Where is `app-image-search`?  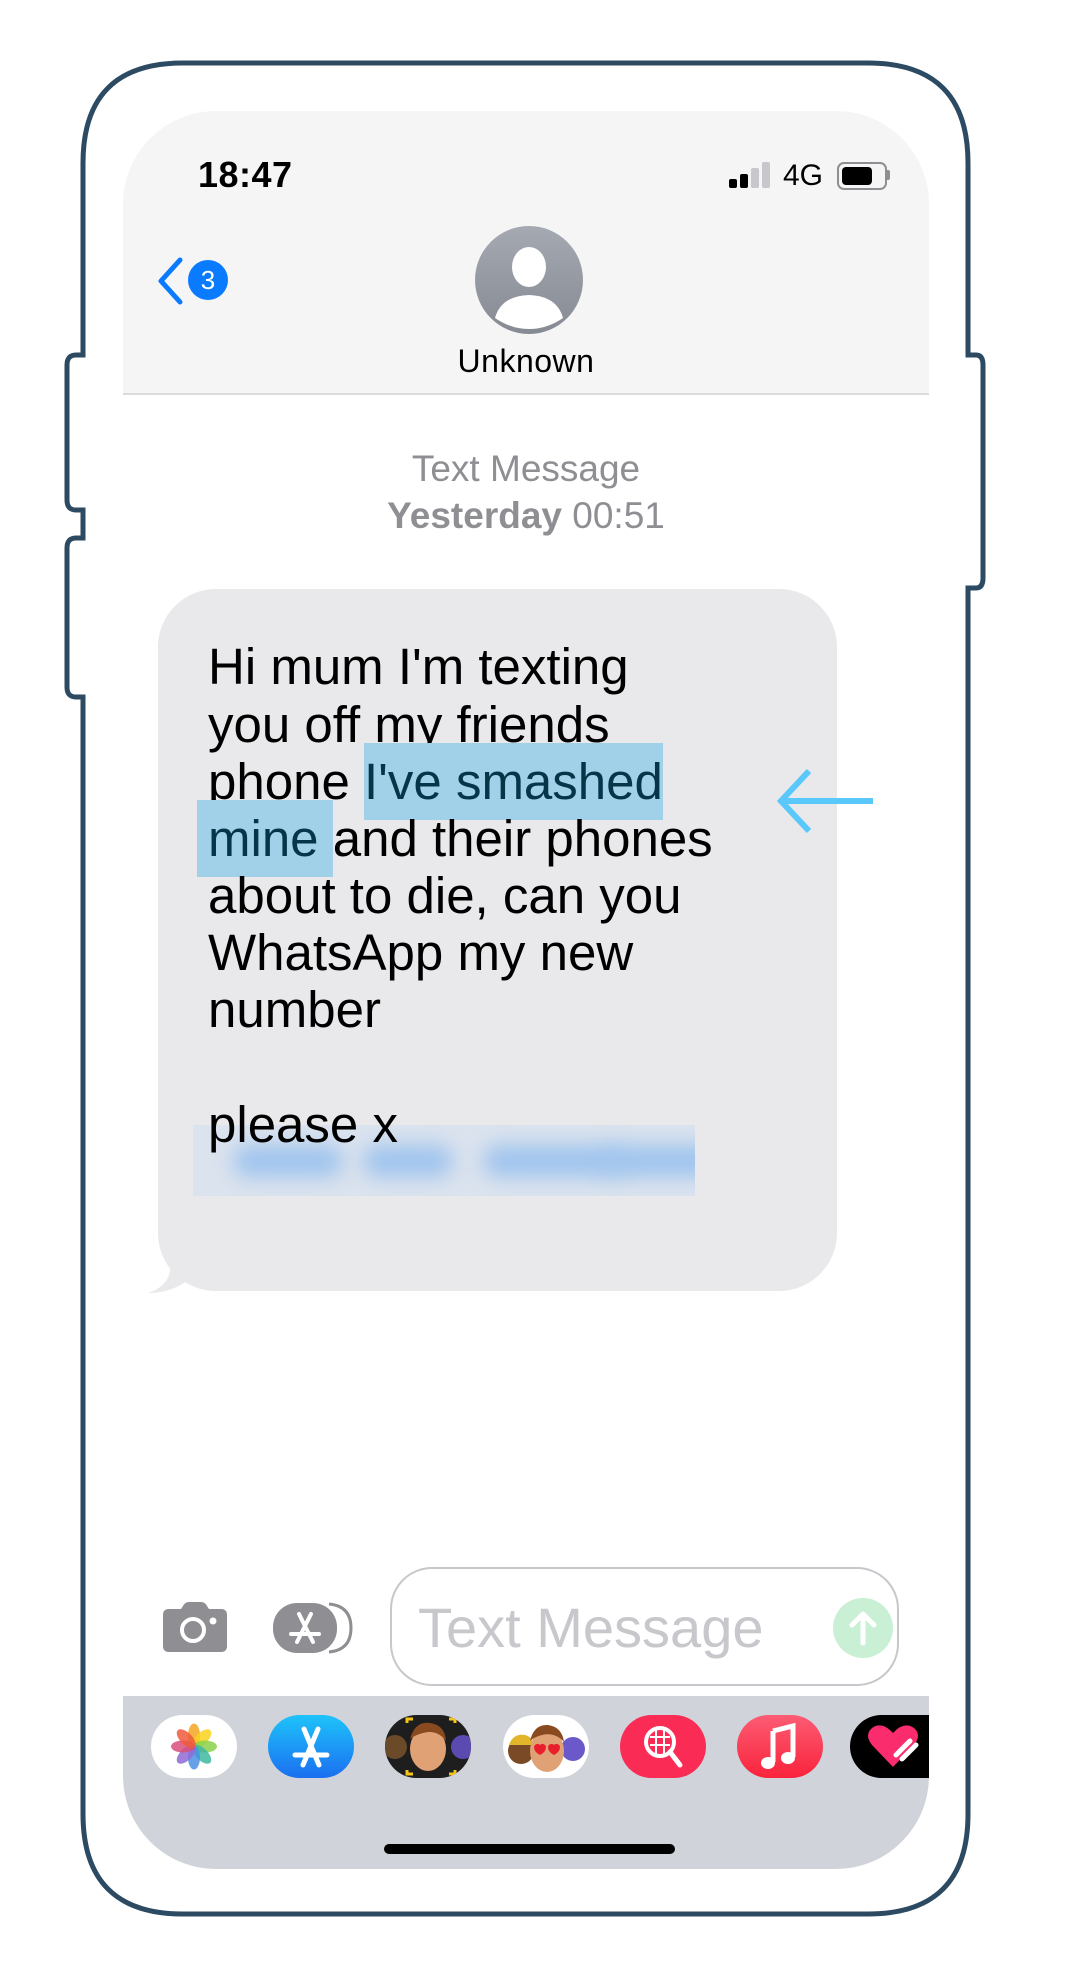 app-image-search is located at coordinates (663, 1746).